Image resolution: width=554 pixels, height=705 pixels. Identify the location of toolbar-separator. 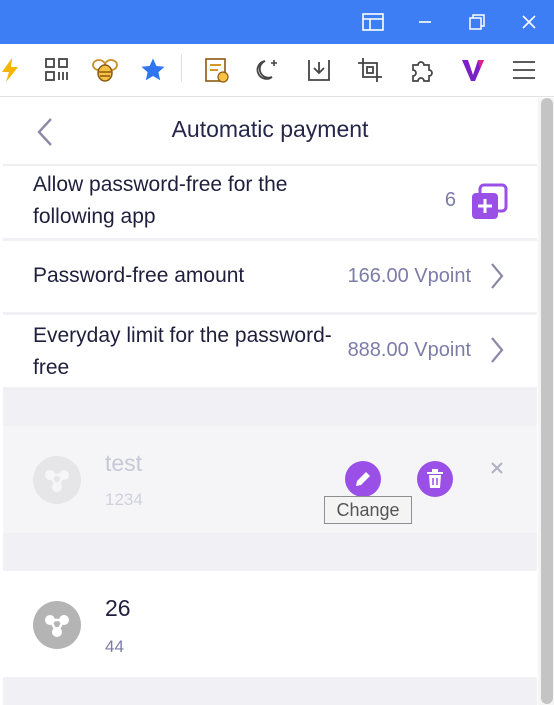
(181, 68).